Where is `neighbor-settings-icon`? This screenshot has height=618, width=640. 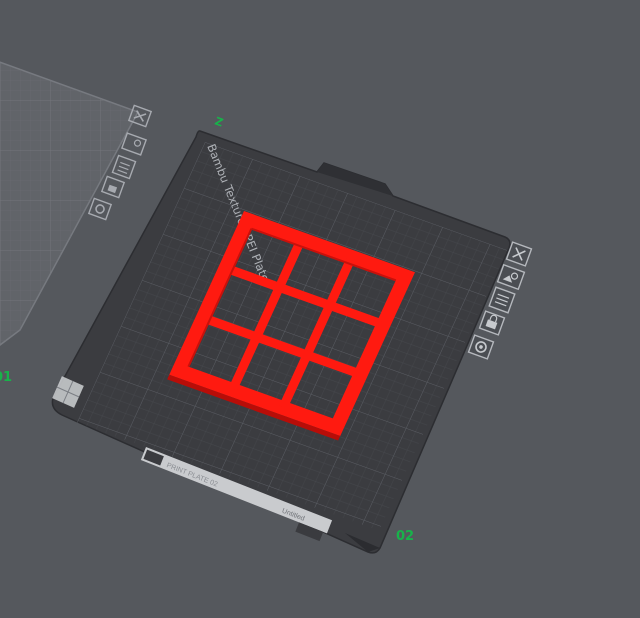 neighbor-settings-icon is located at coordinates (100, 209).